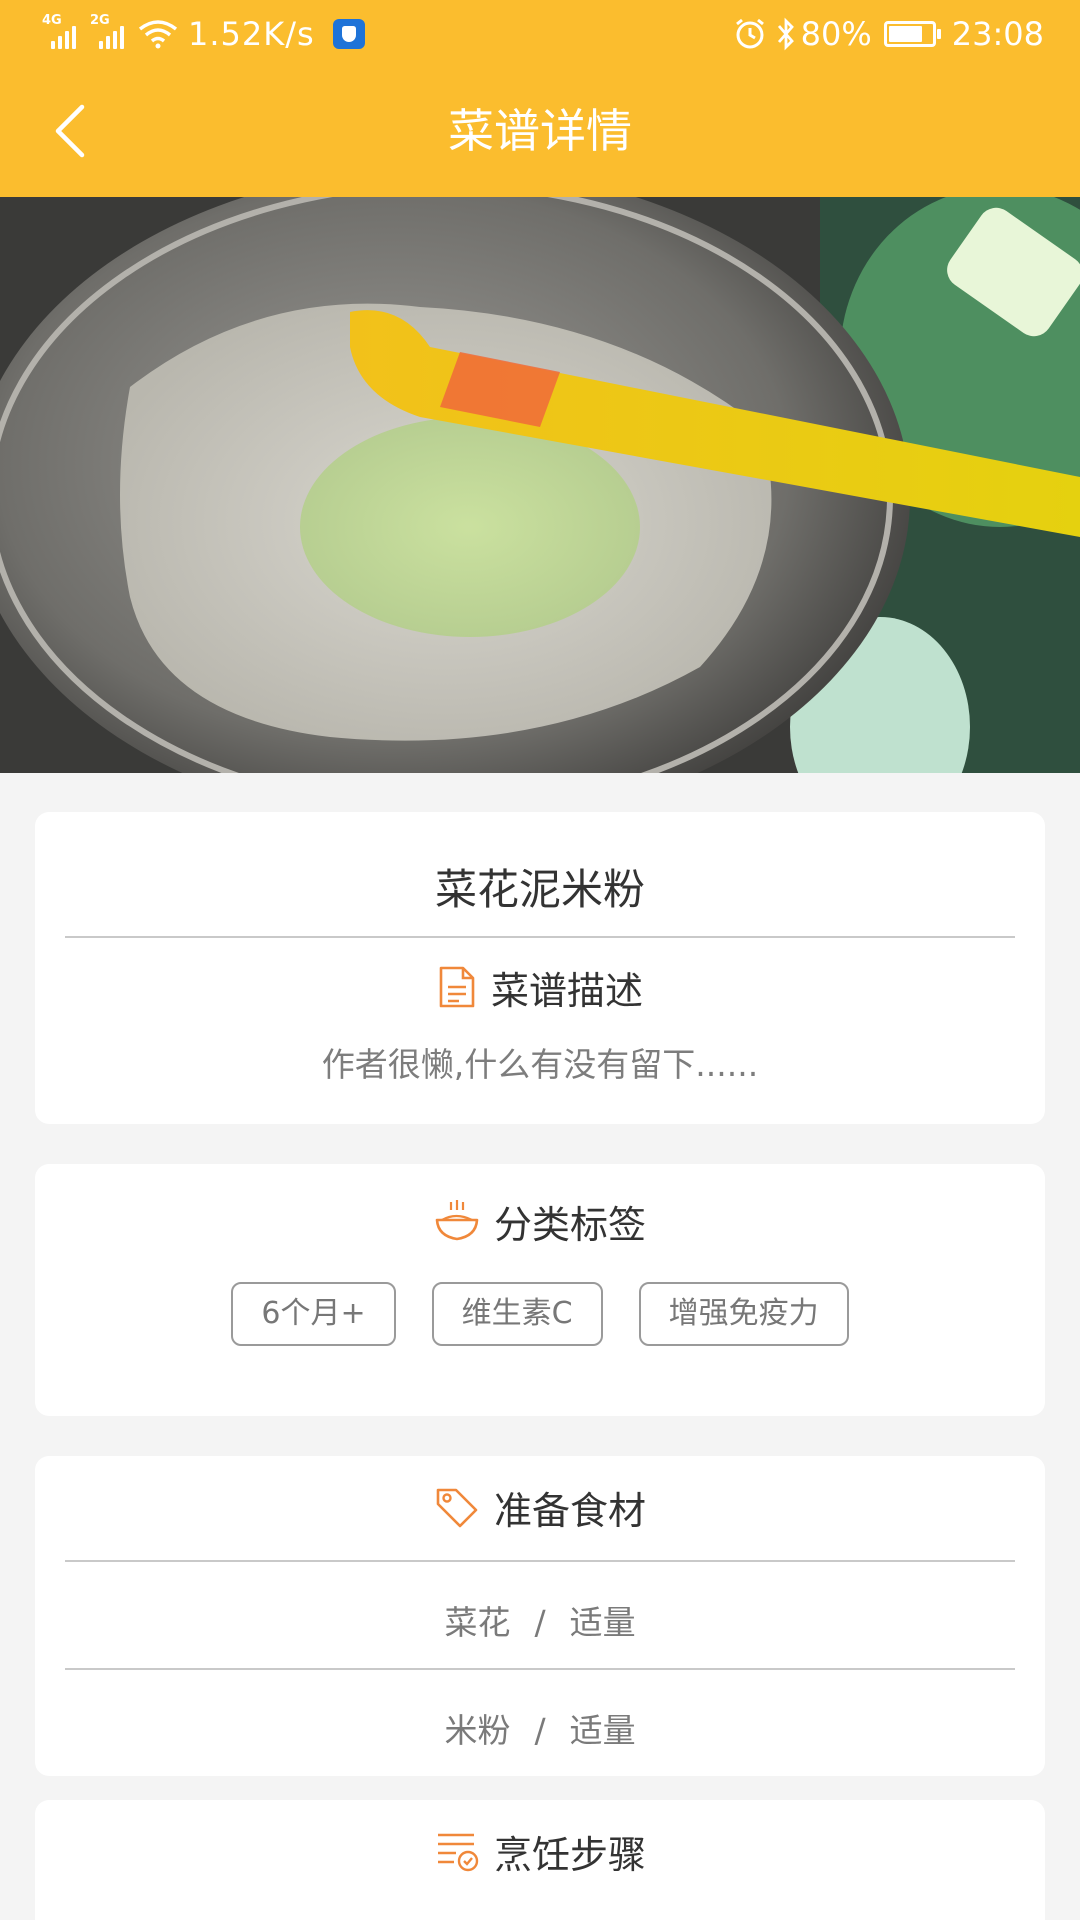  What do you see at coordinates (251, 34) in the screenshot?
I see `network-speed: 1.52K/s` at bounding box center [251, 34].